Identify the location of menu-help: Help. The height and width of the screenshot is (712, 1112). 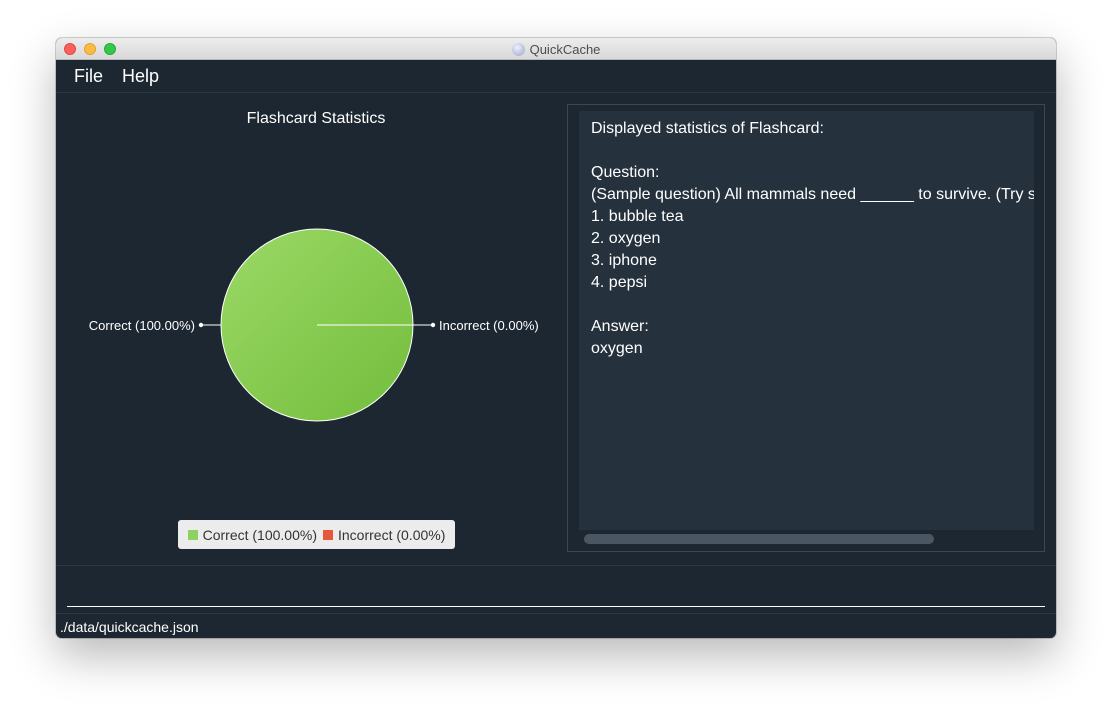
(140, 76).